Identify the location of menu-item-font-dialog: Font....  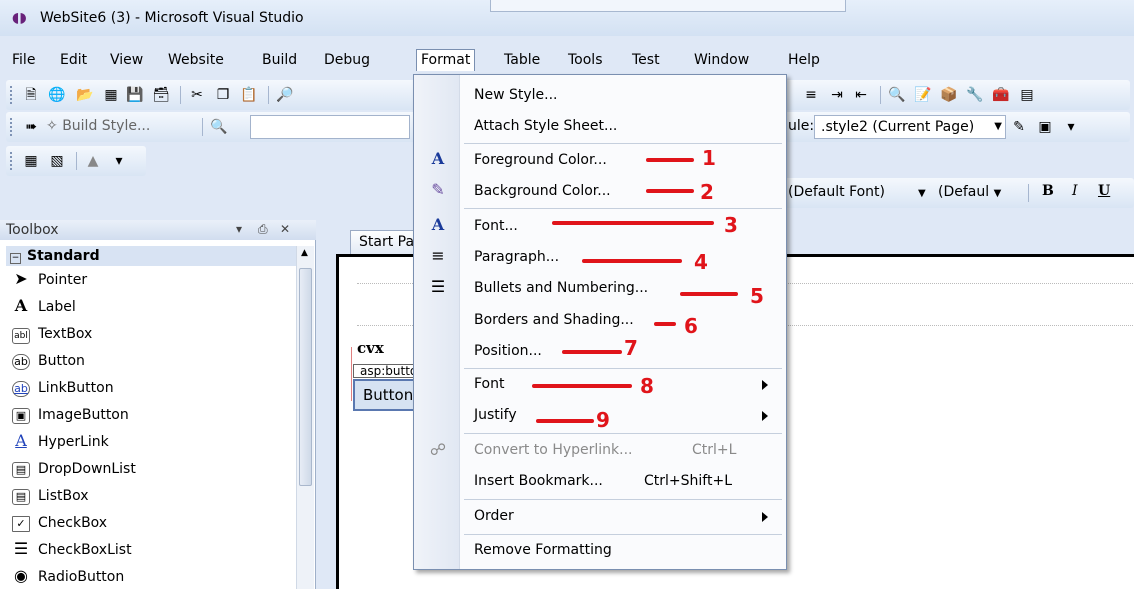
(496, 226).